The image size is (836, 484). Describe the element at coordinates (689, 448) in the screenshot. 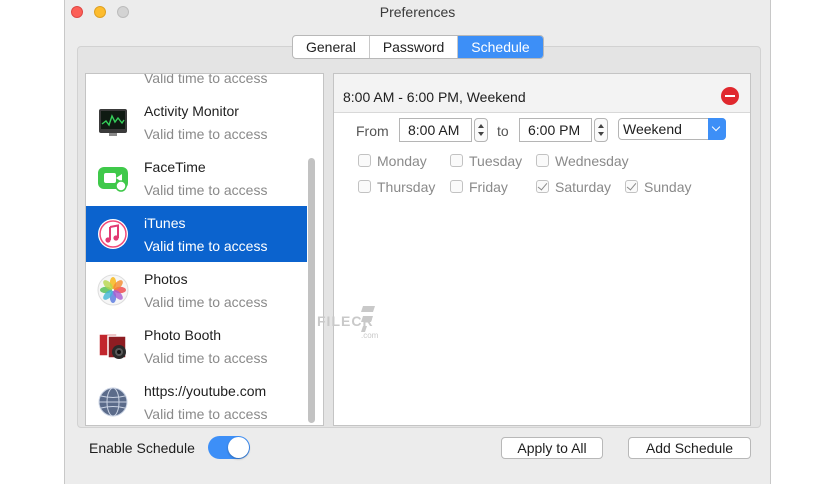

I see `add-schedule-button: Add Schedule` at that location.